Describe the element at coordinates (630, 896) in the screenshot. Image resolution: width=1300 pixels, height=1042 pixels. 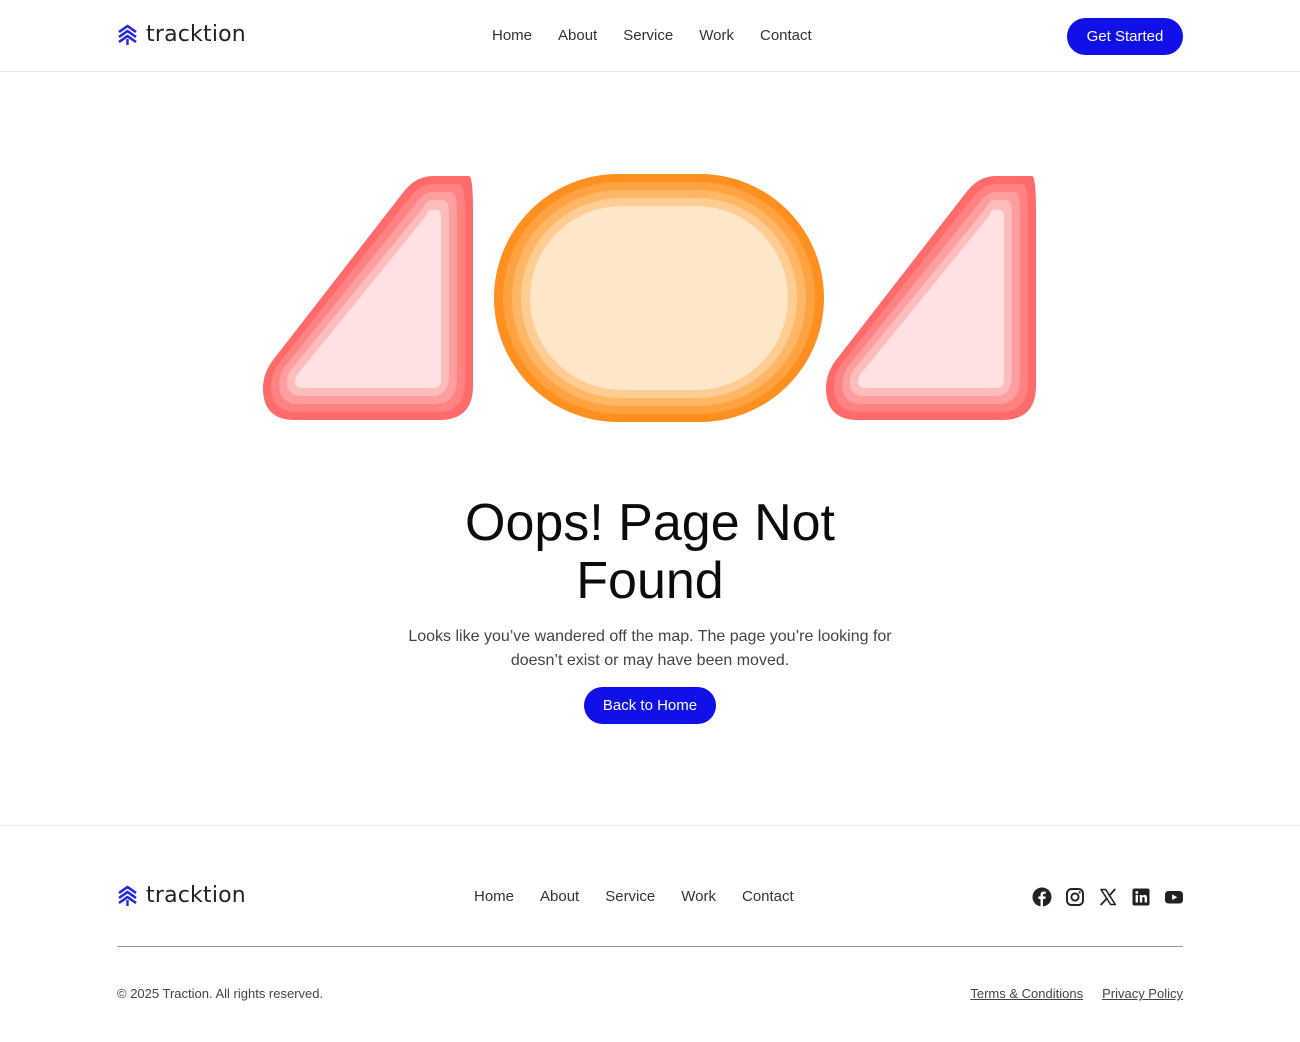
I see `footer-nav-service: Service` at that location.